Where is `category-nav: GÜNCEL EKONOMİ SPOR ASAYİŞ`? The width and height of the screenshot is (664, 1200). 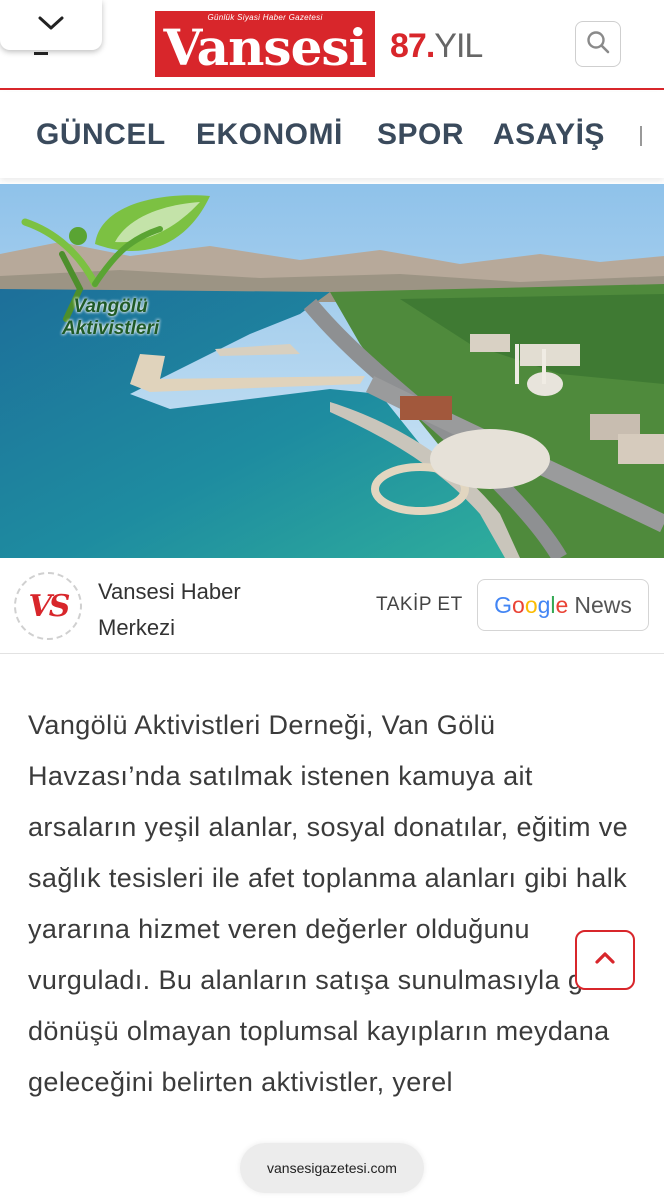 category-nav: GÜNCEL EKONOMİ SPOR ASAYİŞ is located at coordinates (332, 135).